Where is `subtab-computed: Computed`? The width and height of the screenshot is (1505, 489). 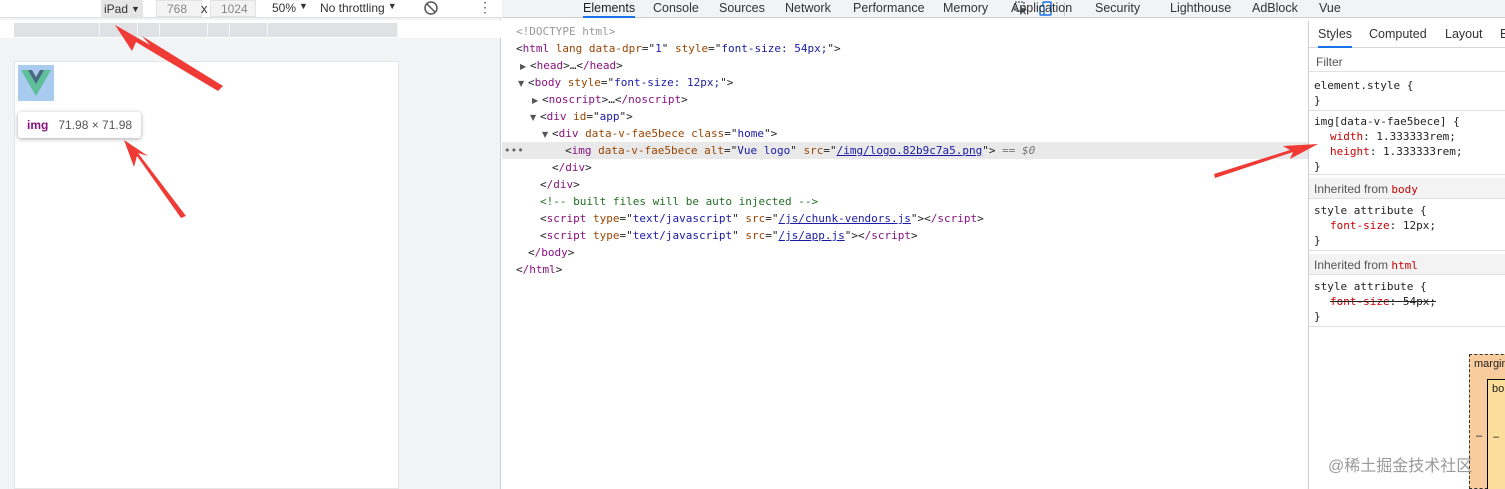
subtab-computed: Computed is located at coordinates (1398, 34).